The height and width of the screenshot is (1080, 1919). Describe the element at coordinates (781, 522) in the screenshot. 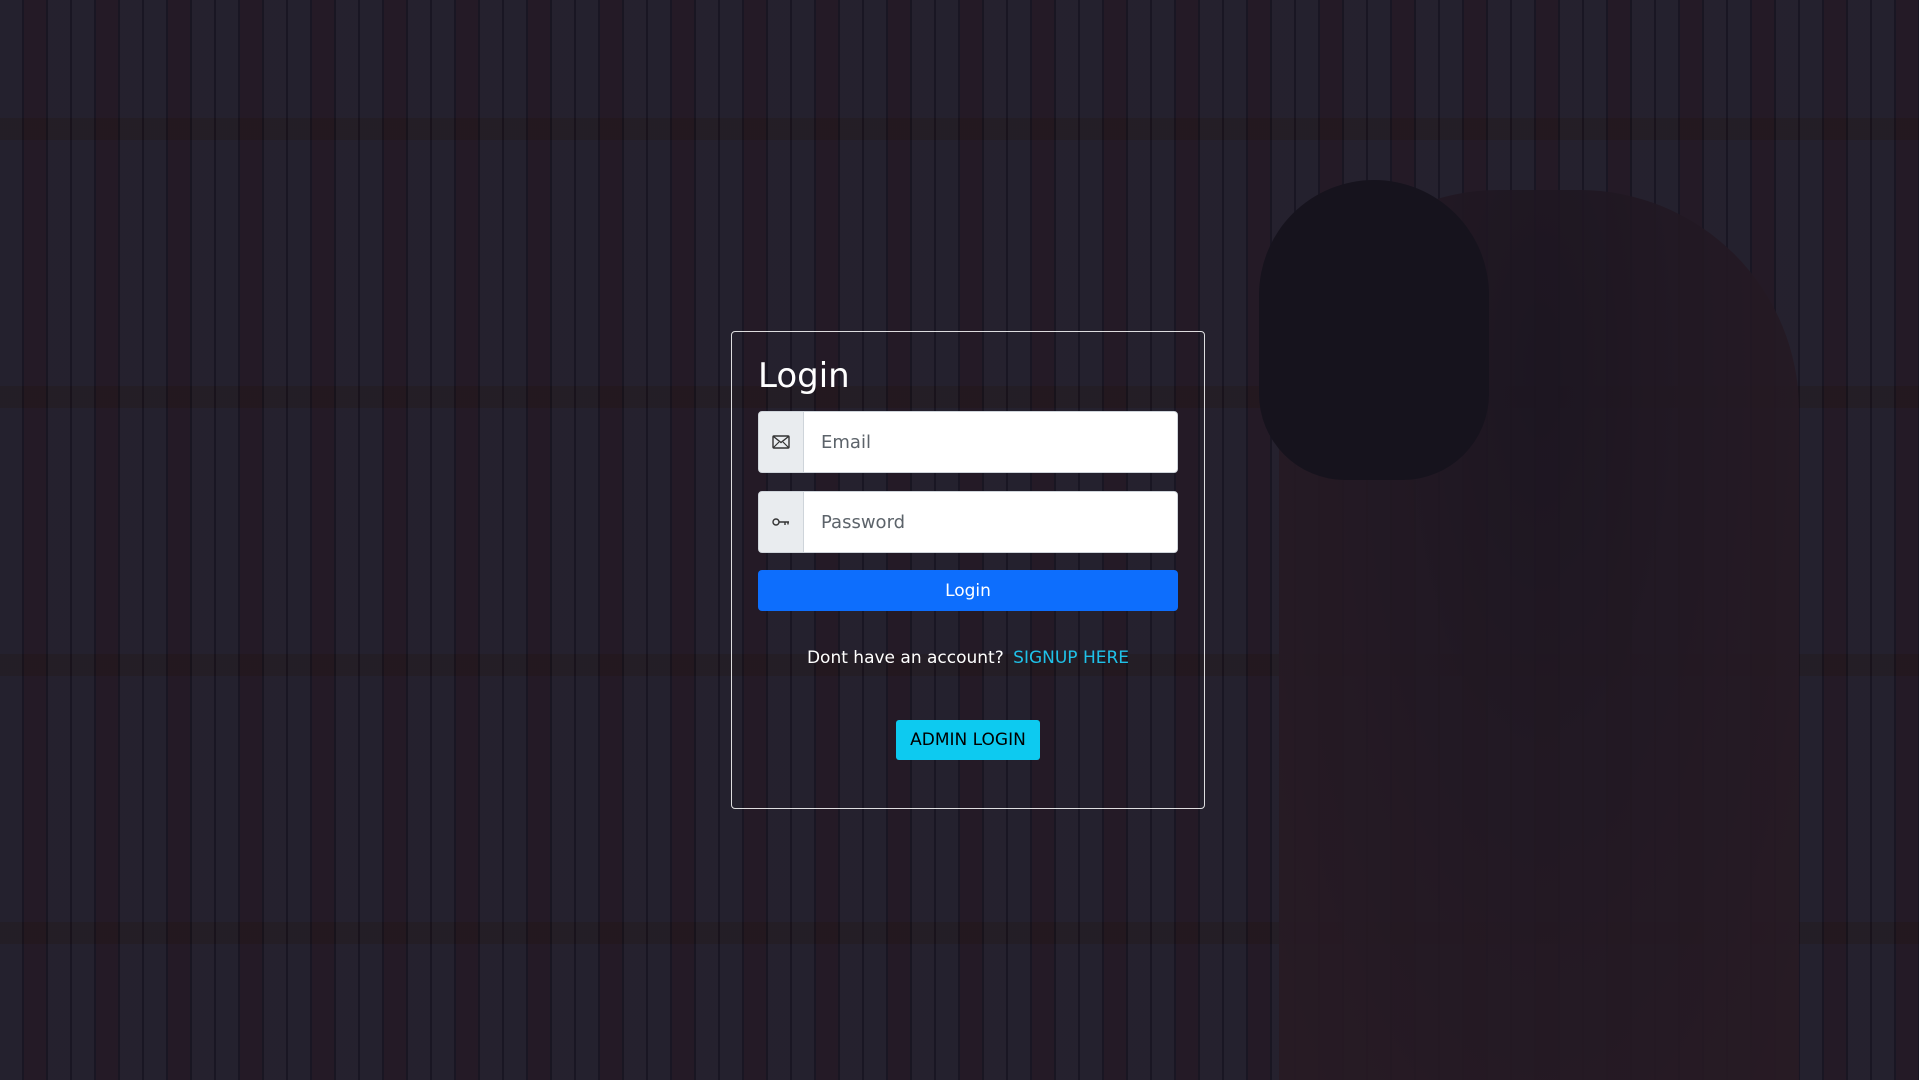

I see `key-icon` at that location.